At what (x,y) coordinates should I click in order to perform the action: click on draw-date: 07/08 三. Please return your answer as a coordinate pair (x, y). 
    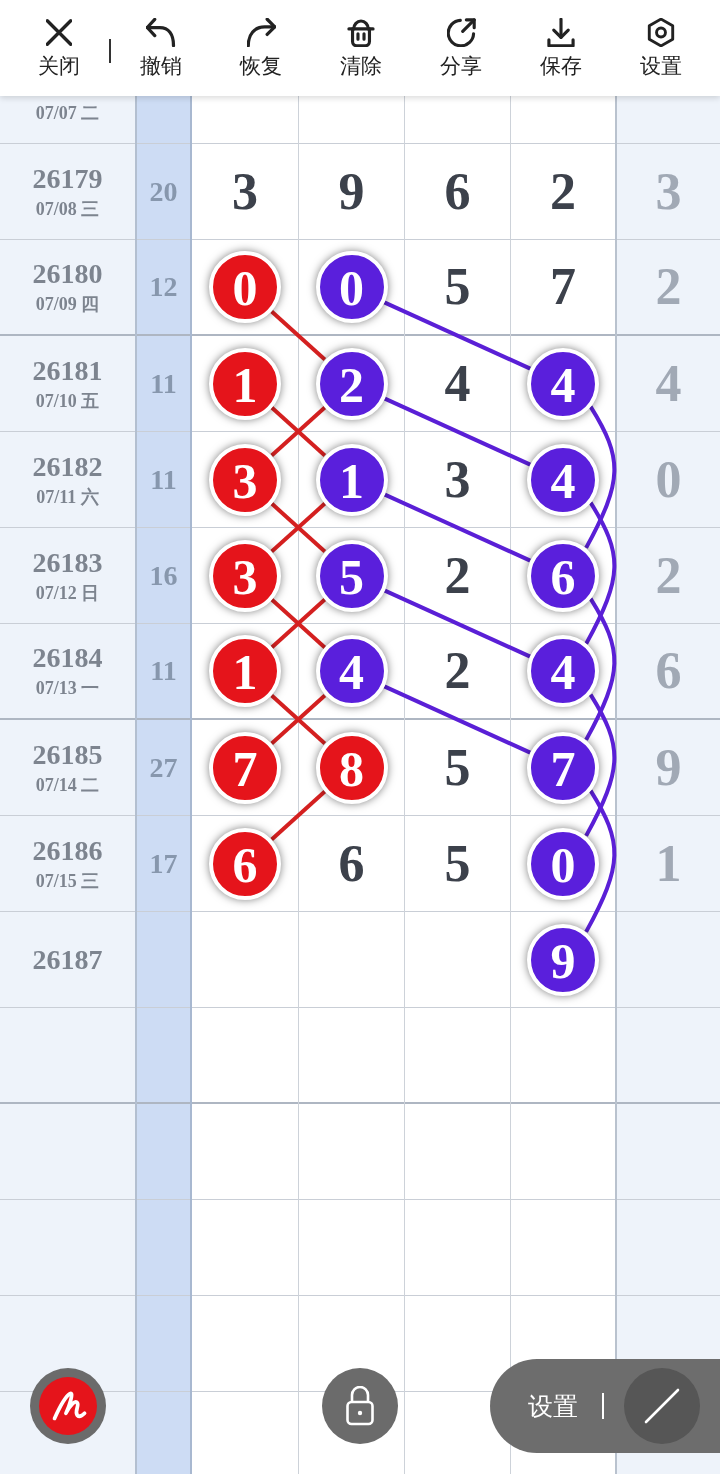
    Looking at the image, I should click on (67, 208).